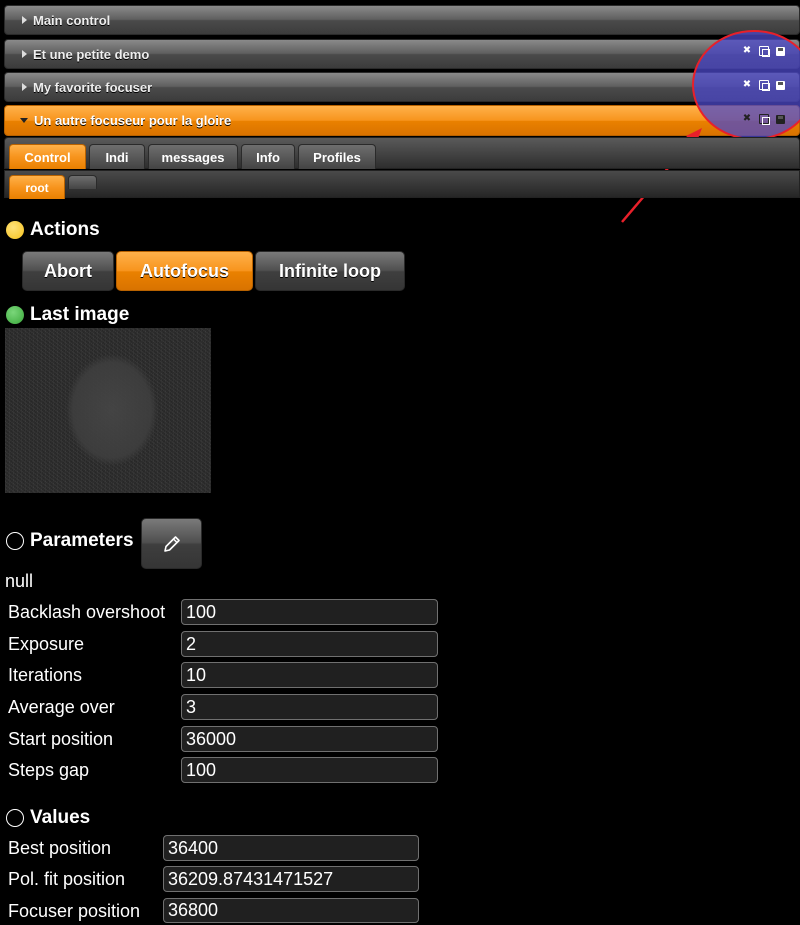  Describe the element at coordinates (402, 153) in the screenshot. I see `tab-bar: Control Indi messages Info Profiles` at that location.